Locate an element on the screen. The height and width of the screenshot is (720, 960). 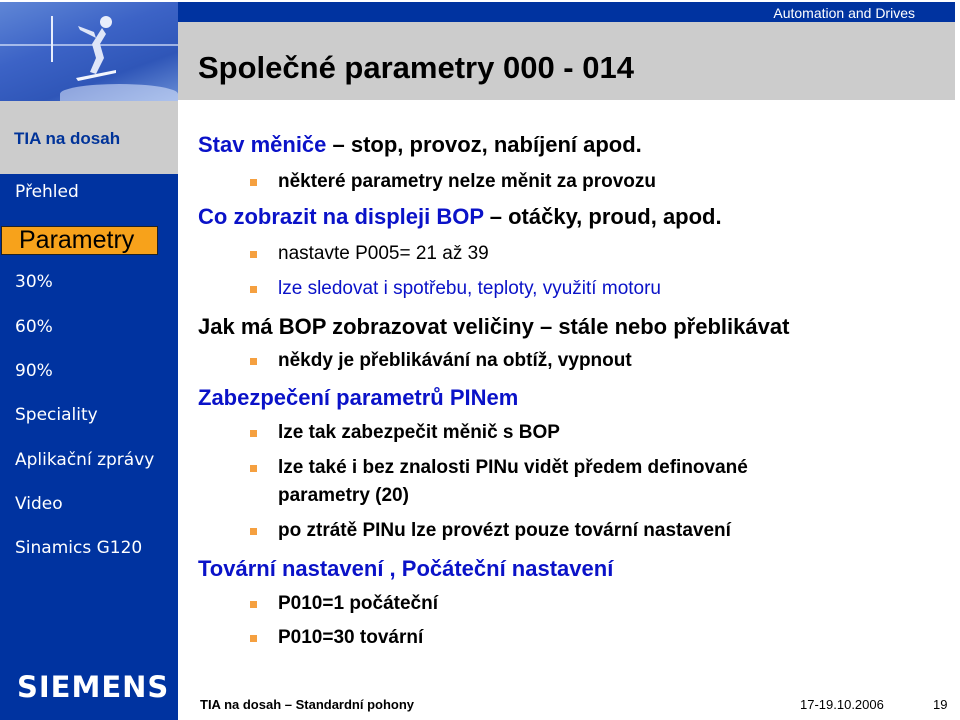
bullet-item: P010=1 počáteční is located at coordinates (344, 604).